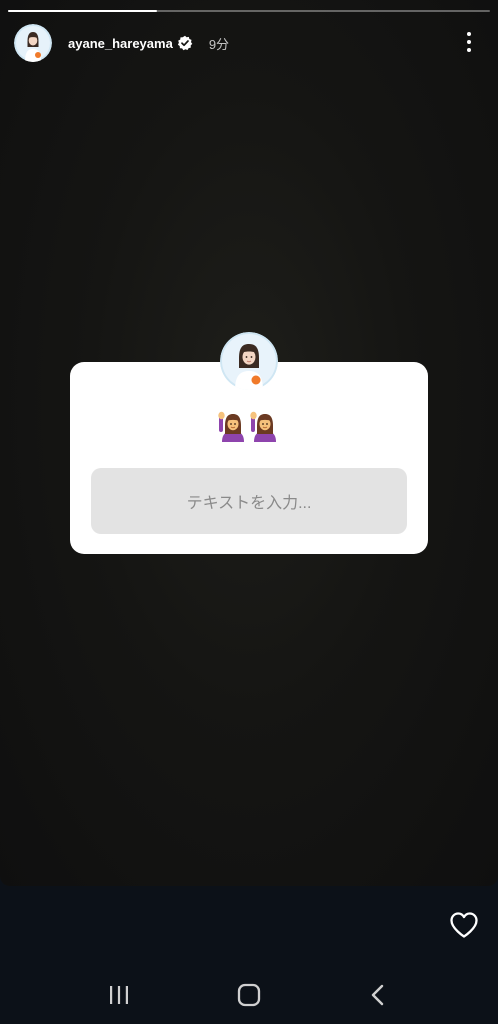  I want to click on more-options-icon, so click(469, 42).